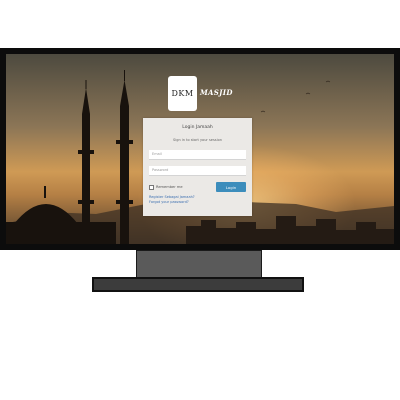  Describe the element at coordinates (197, 155) in the screenshot. I see `email-field: Email` at that location.